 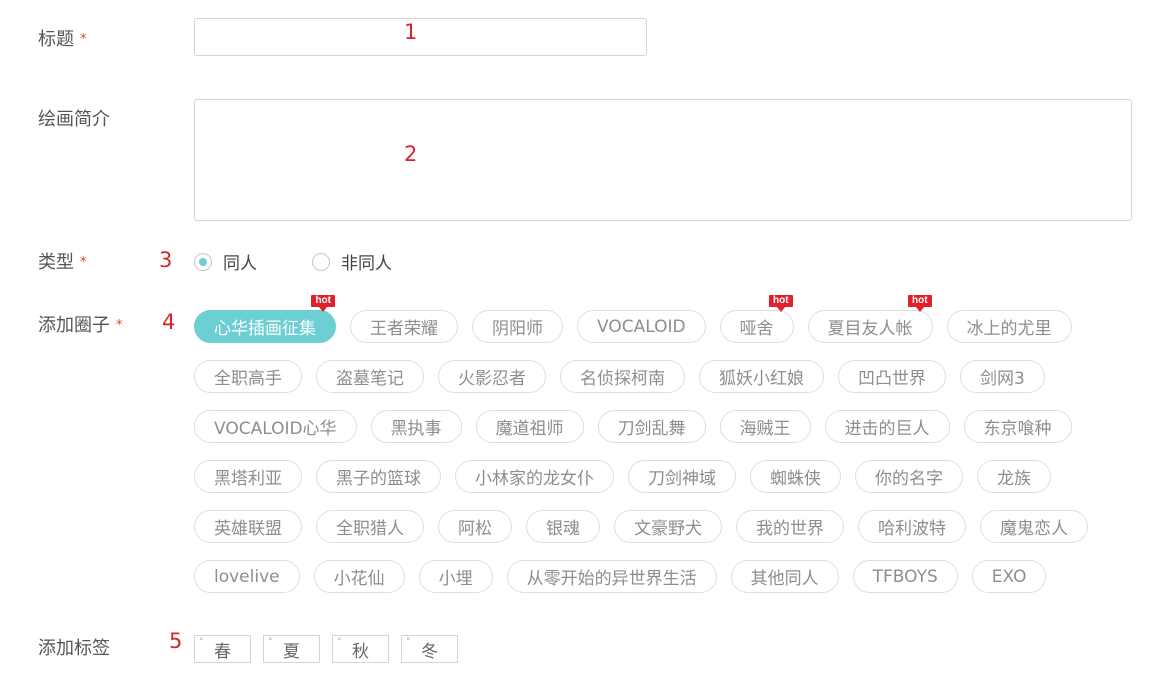 What do you see at coordinates (80, 324) in the screenshot?
I see `circle-label: 添加圈子 *` at bounding box center [80, 324].